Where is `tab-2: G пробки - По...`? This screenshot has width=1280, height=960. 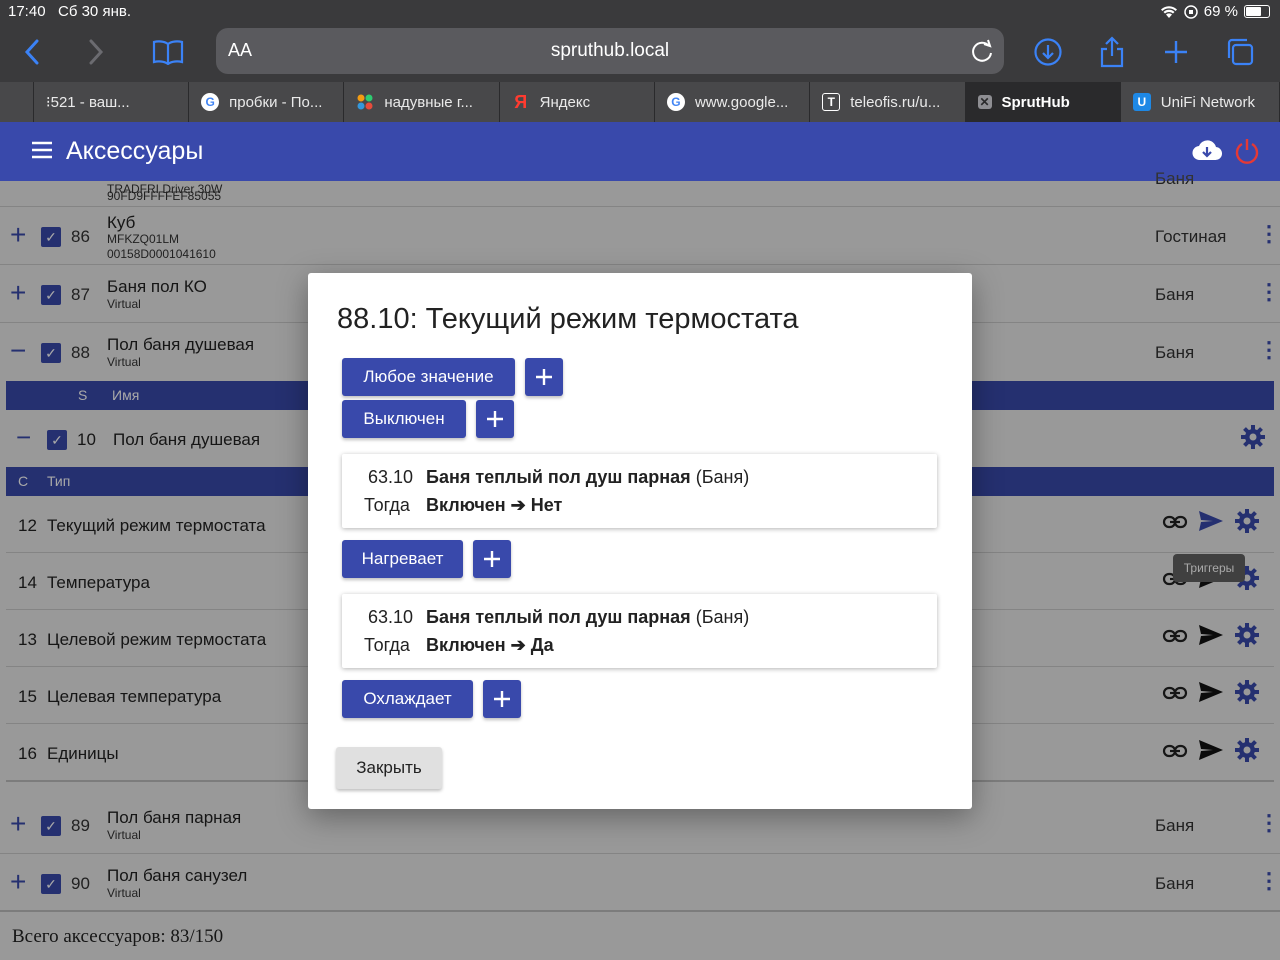 tab-2: G пробки - По... is located at coordinates (267, 102).